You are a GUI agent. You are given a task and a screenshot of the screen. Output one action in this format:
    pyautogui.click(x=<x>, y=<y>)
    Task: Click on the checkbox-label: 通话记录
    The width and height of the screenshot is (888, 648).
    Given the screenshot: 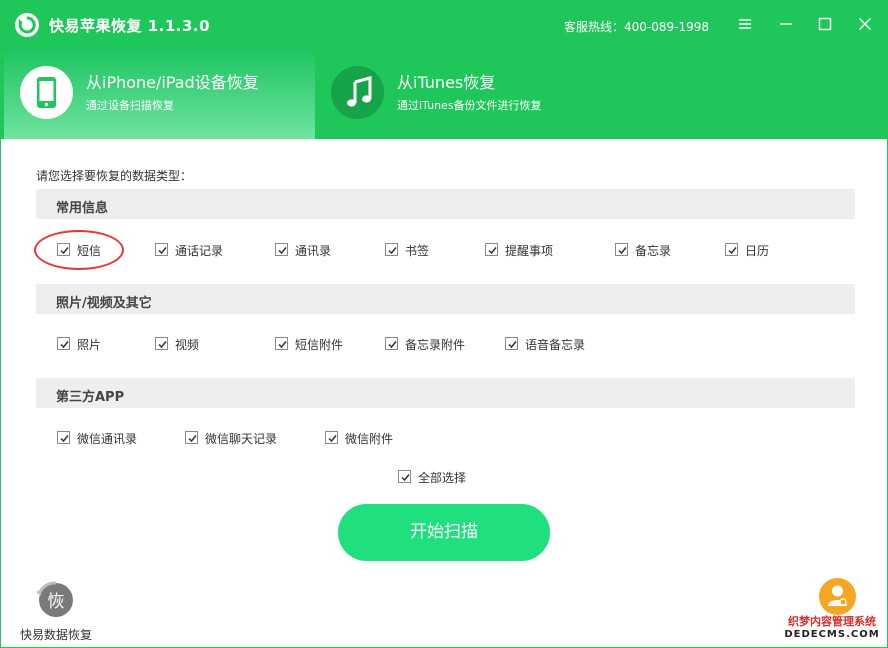 What is the action you would take?
    pyautogui.click(x=199, y=251)
    